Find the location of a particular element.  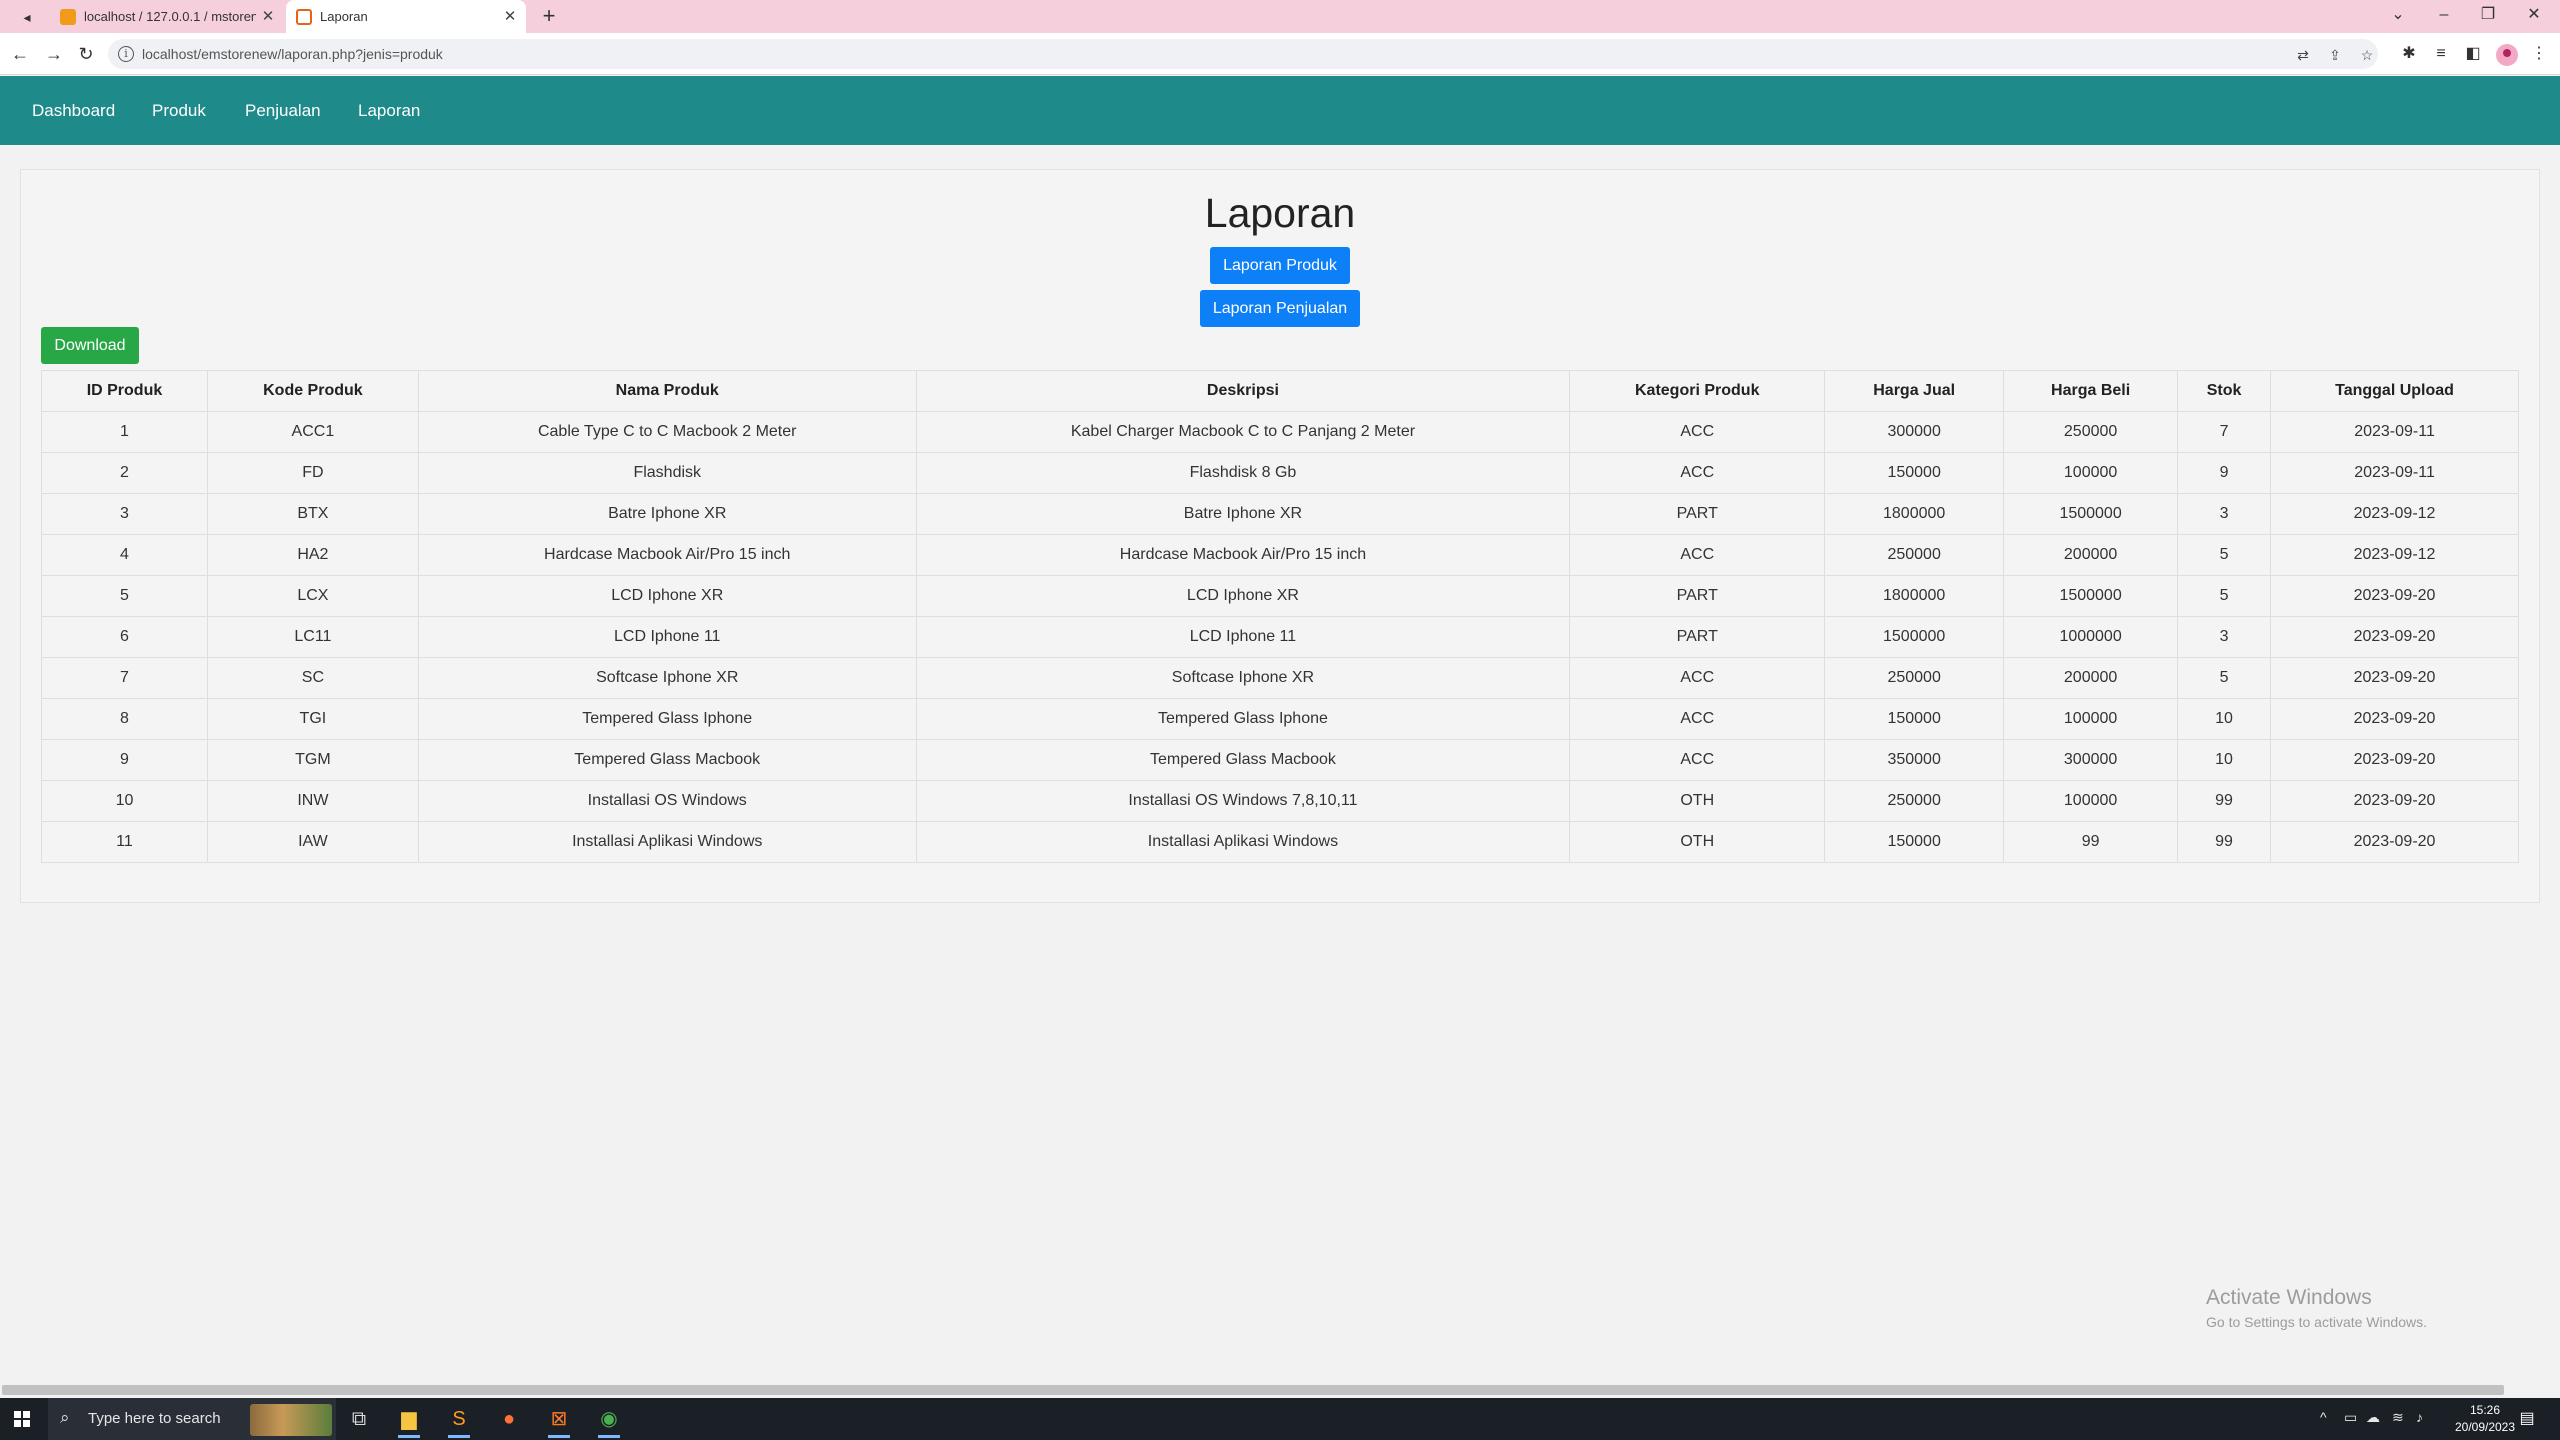

cell-stok: 3 is located at coordinates (2224, 637).